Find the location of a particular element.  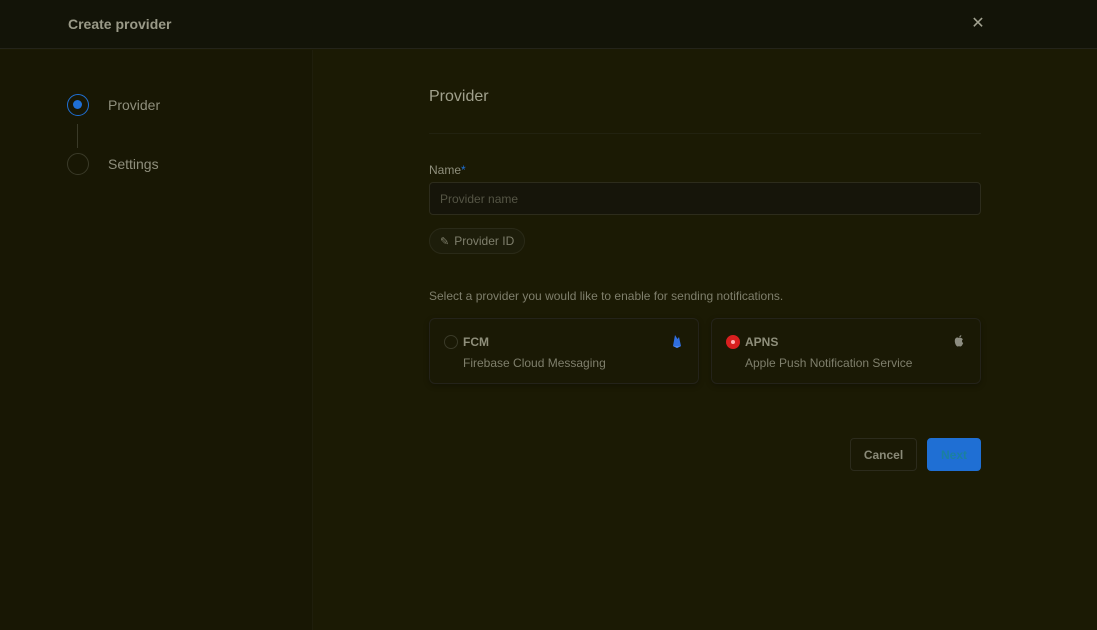

provider-name: FCM is located at coordinates (476, 342).